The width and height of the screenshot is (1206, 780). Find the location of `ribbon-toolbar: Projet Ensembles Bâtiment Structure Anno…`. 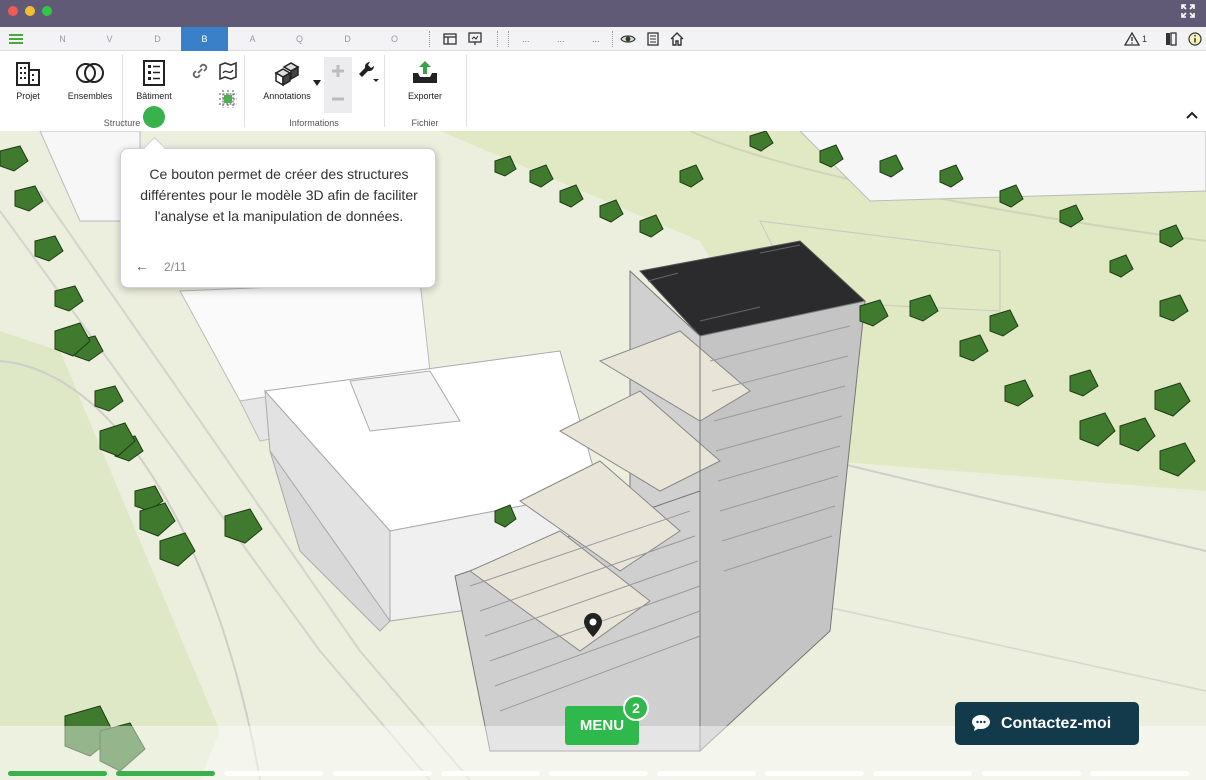

ribbon-toolbar: Projet Ensembles Bâtiment Structure Anno… is located at coordinates (603, 91).